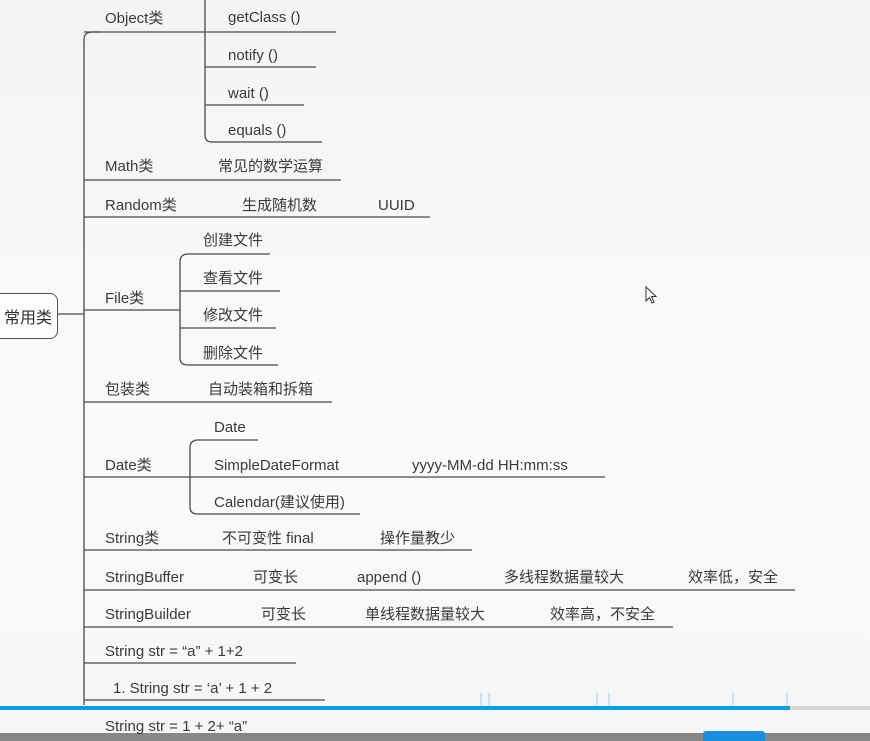  Describe the element at coordinates (134, 19) in the screenshot. I see `node-object: Object类` at that location.